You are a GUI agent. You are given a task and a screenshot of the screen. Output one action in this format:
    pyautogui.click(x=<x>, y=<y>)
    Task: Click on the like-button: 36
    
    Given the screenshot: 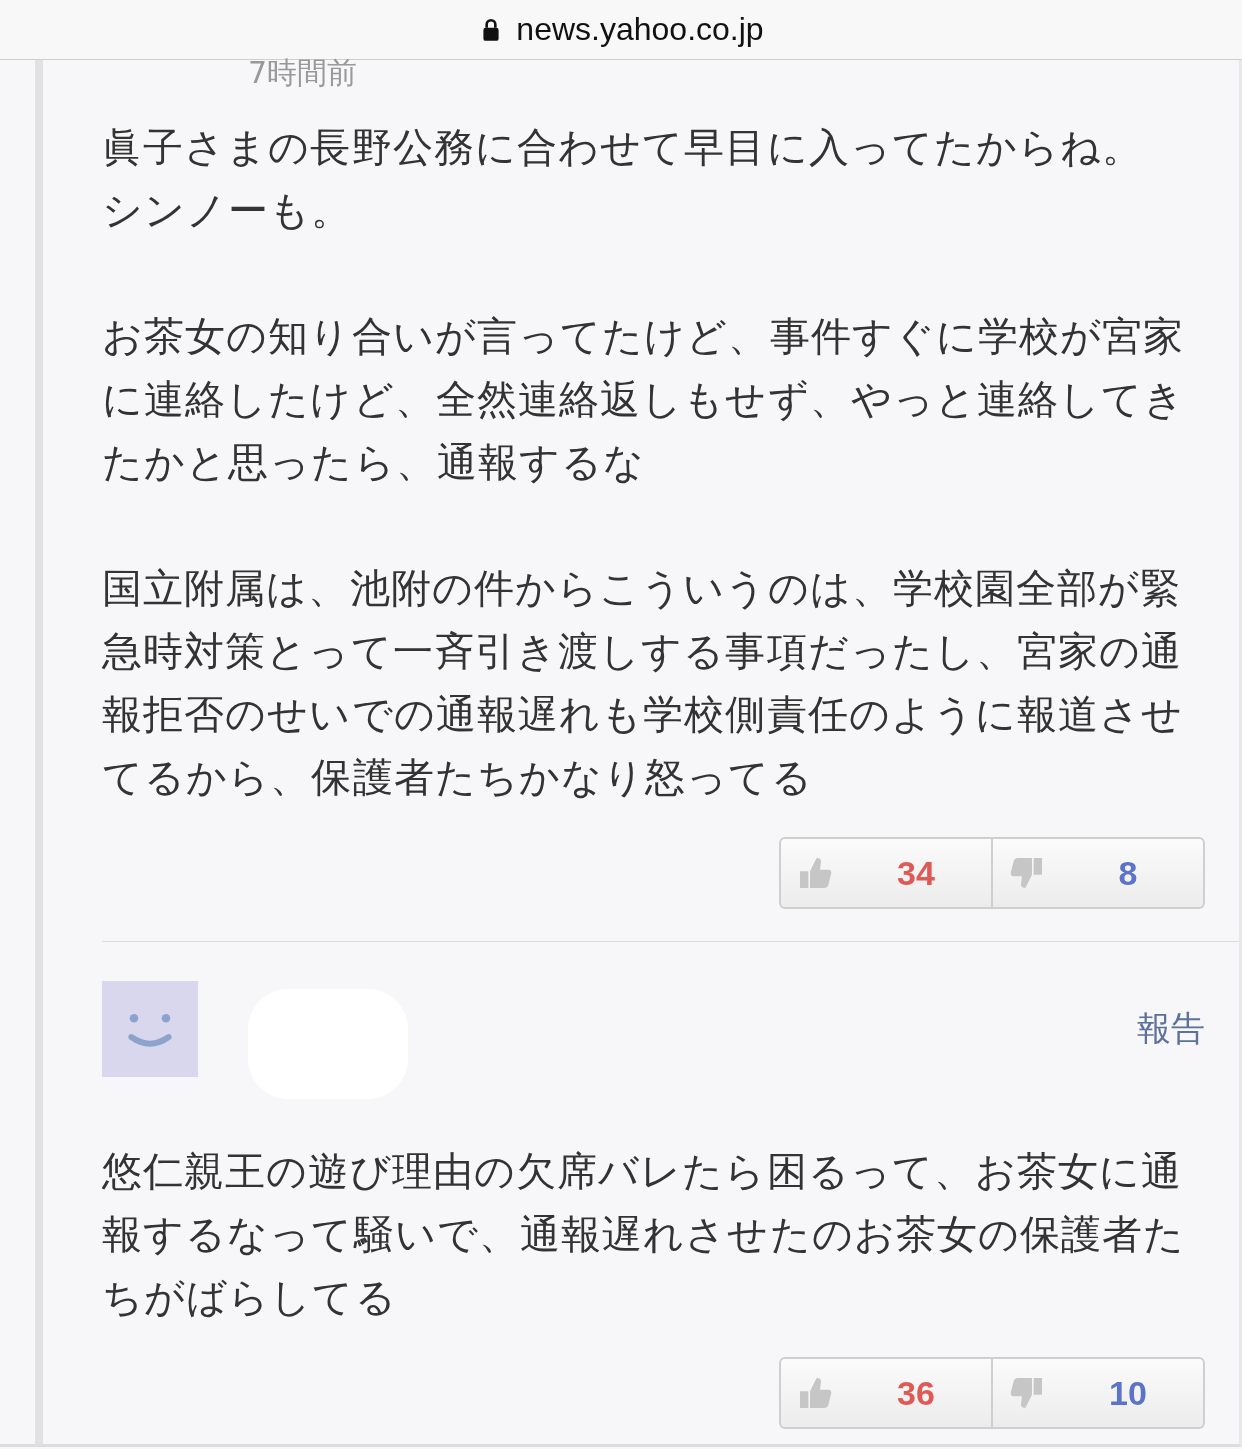 What is the action you would take?
    pyautogui.click(x=885, y=1393)
    